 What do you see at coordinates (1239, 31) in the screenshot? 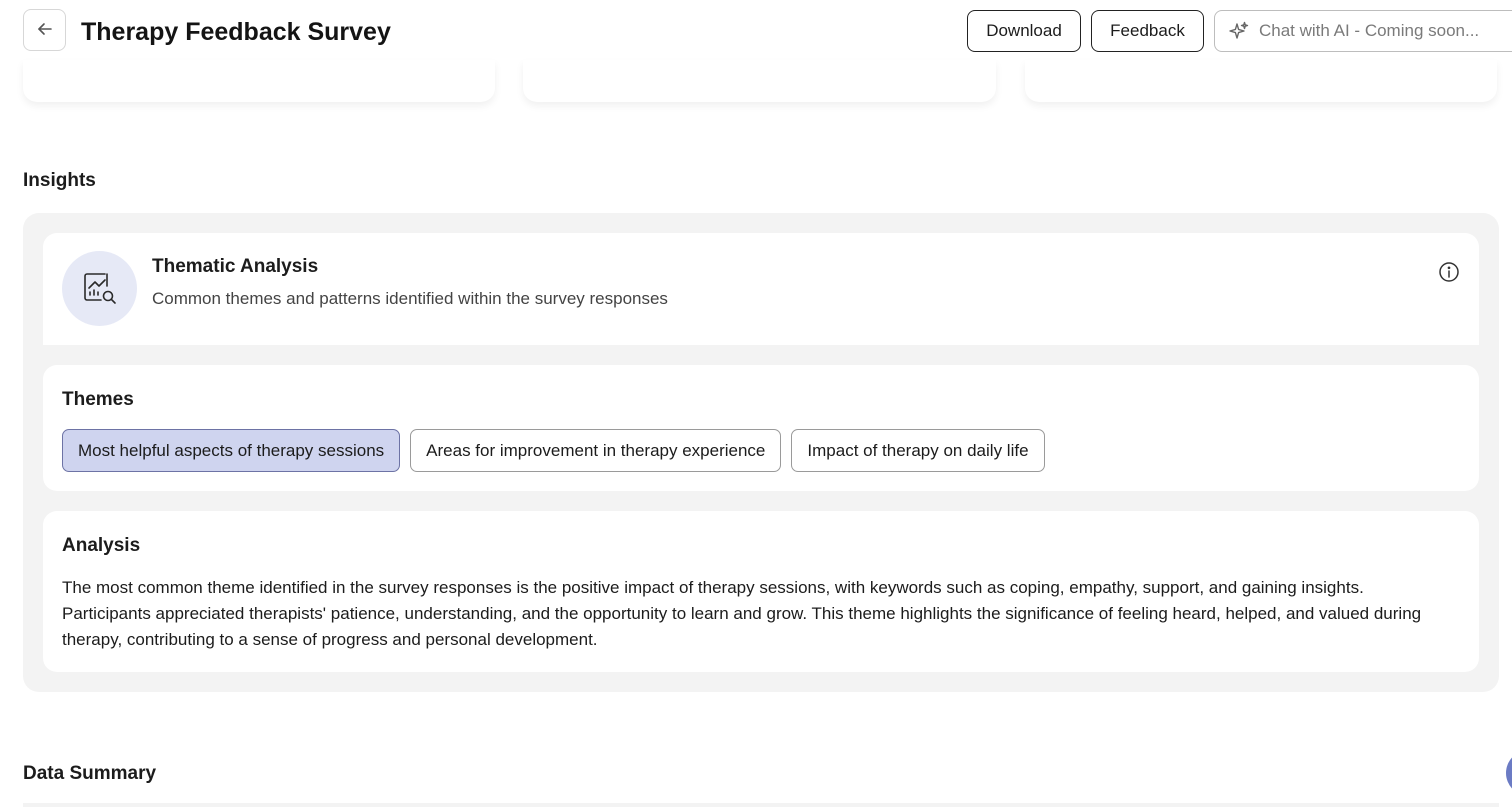
I see `sparkle-icon` at bounding box center [1239, 31].